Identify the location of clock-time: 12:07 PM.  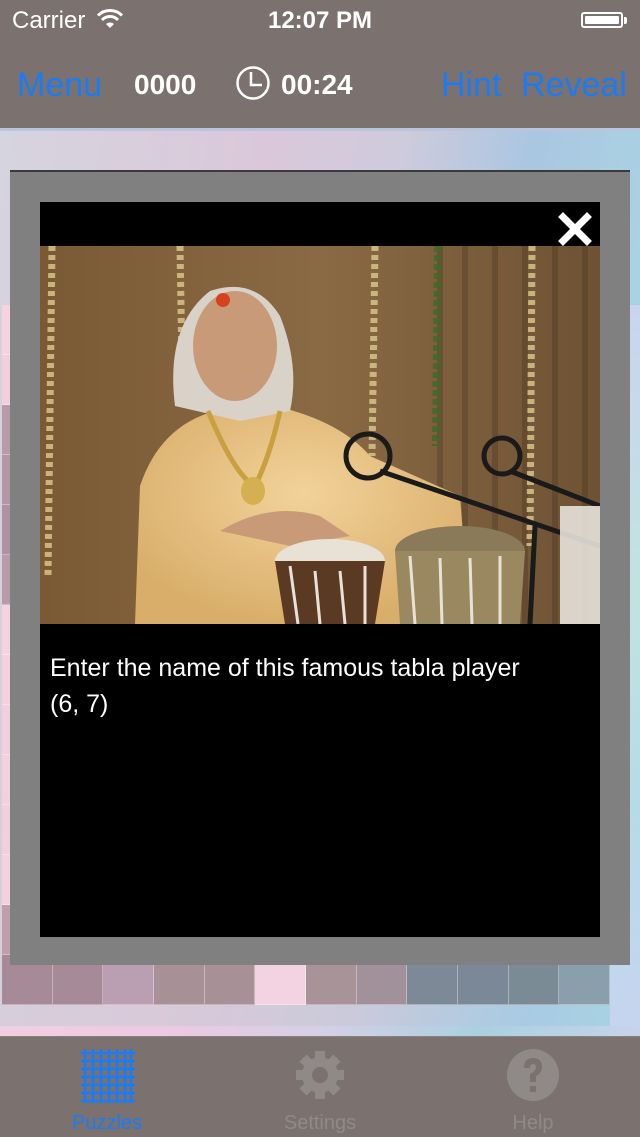
(320, 20).